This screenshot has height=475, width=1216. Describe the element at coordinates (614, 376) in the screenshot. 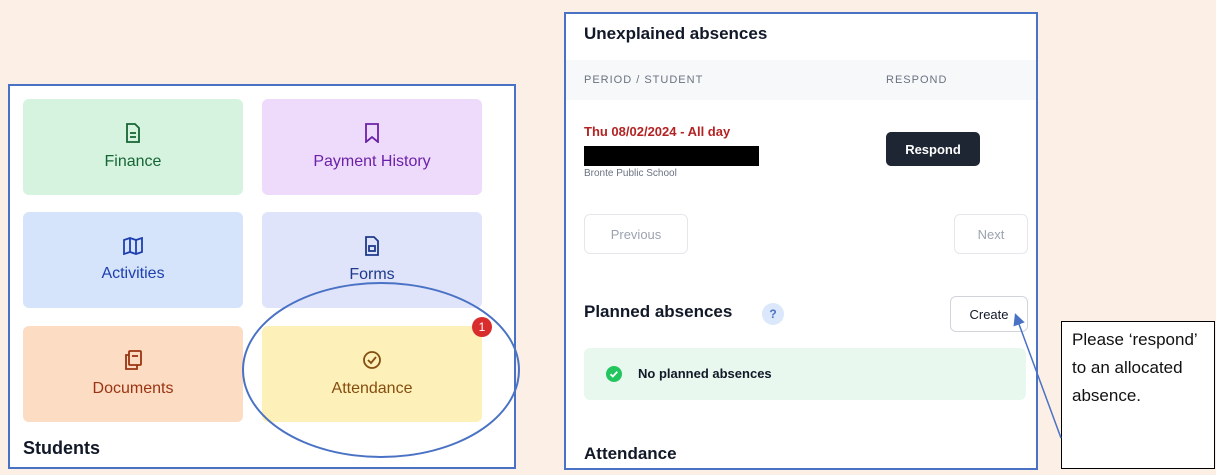

I see `success-check-icon` at that location.